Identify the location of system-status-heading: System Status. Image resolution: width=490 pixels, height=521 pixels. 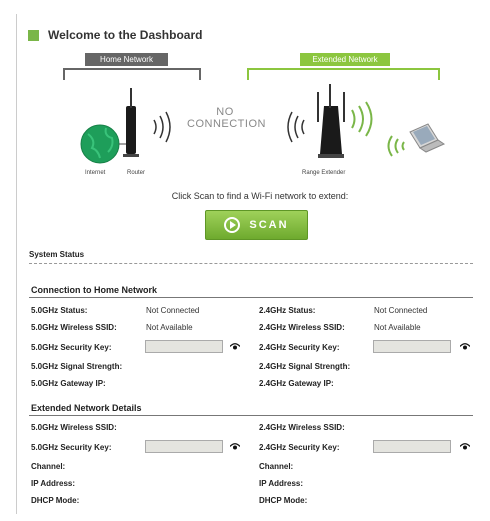
(57, 254).